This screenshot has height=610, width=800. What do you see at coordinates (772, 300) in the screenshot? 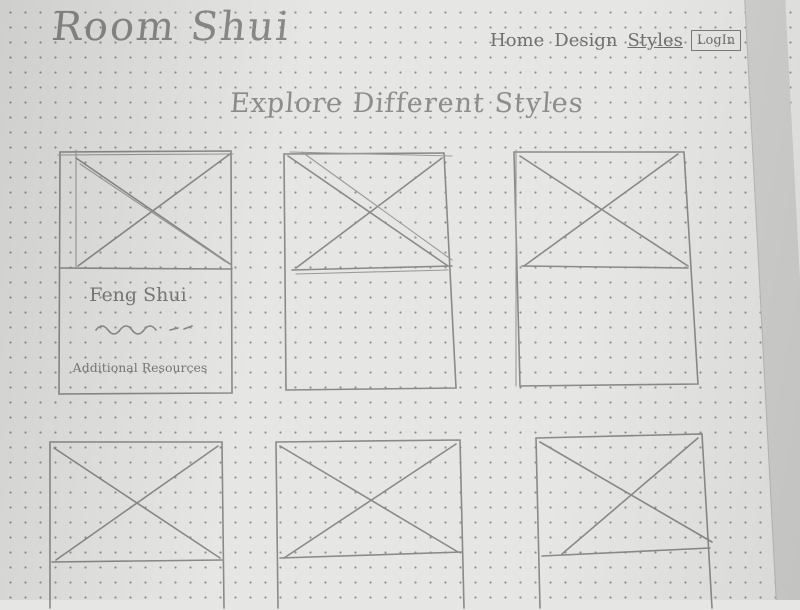
I see `paper-edge` at bounding box center [772, 300].